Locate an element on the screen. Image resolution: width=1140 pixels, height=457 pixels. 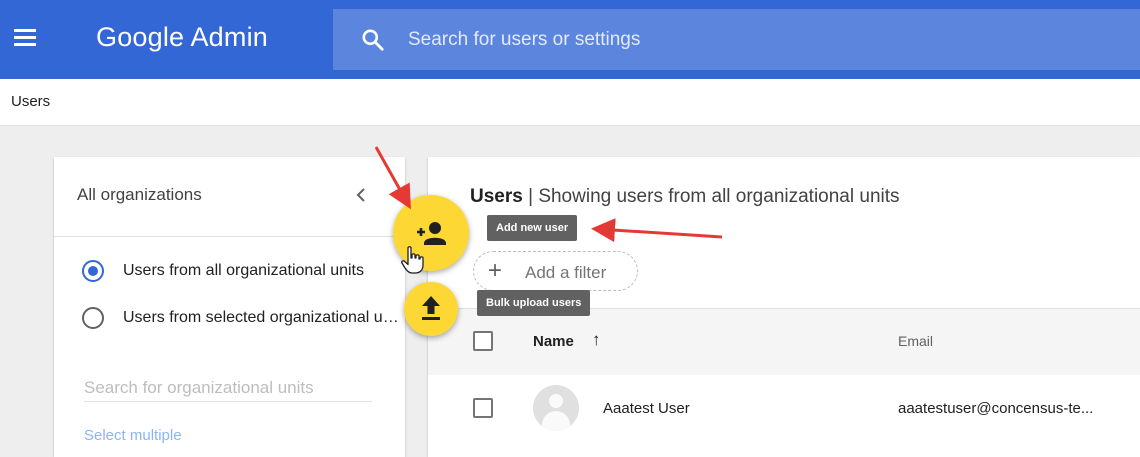
row-checkbox is located at coordinates (483, 408).